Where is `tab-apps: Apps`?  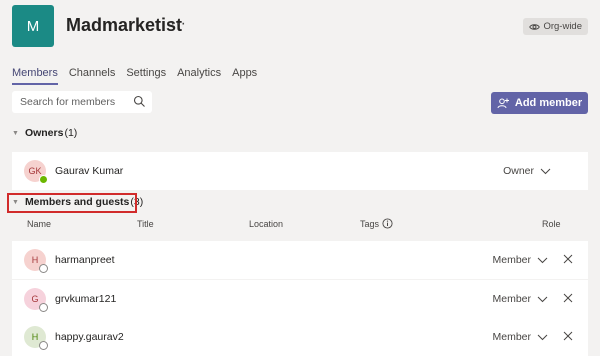
tab-apps: Apps is located at coordinates (244, 76).